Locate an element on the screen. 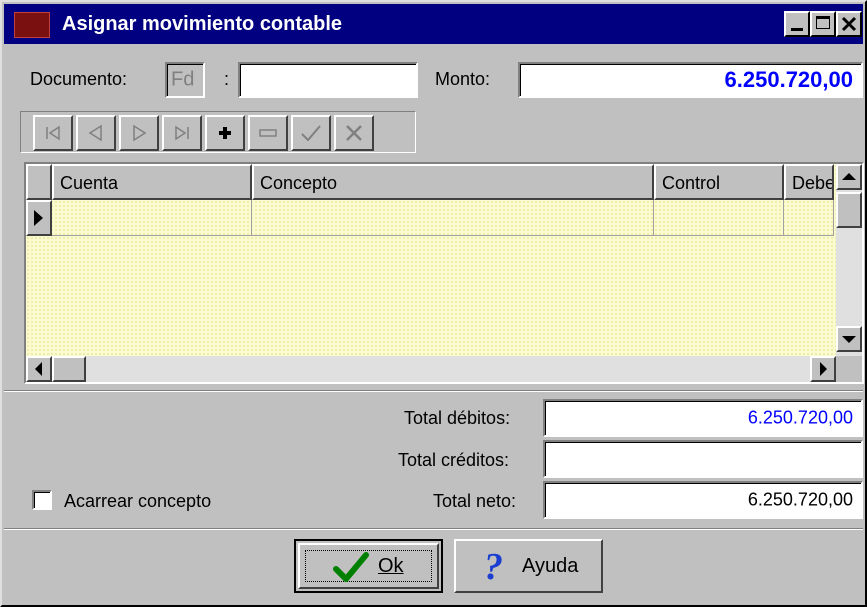  arrow-down-icon is located at coordinates (849, 339).